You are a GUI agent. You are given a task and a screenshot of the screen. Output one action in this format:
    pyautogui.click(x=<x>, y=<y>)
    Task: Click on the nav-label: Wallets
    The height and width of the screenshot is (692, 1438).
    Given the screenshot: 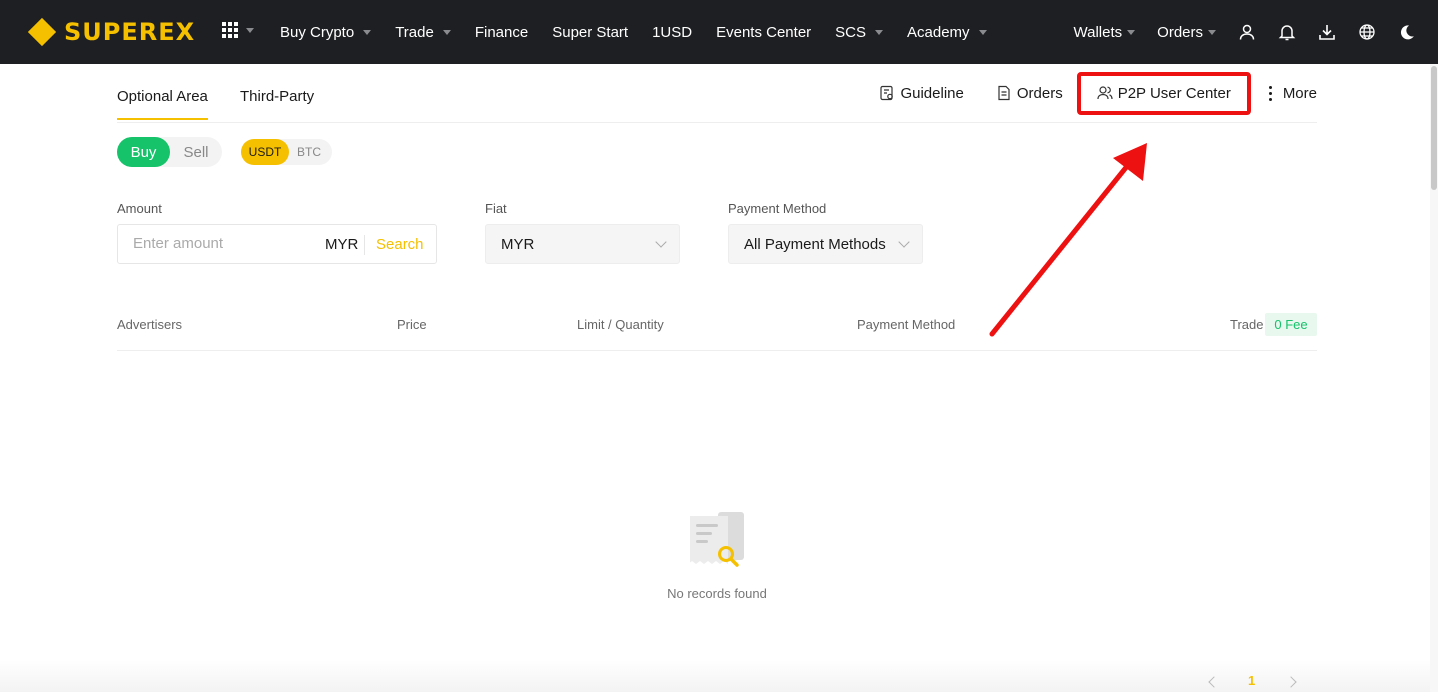 What is the action you would take?
    pyautogui.click(x=1098, y=32)
    